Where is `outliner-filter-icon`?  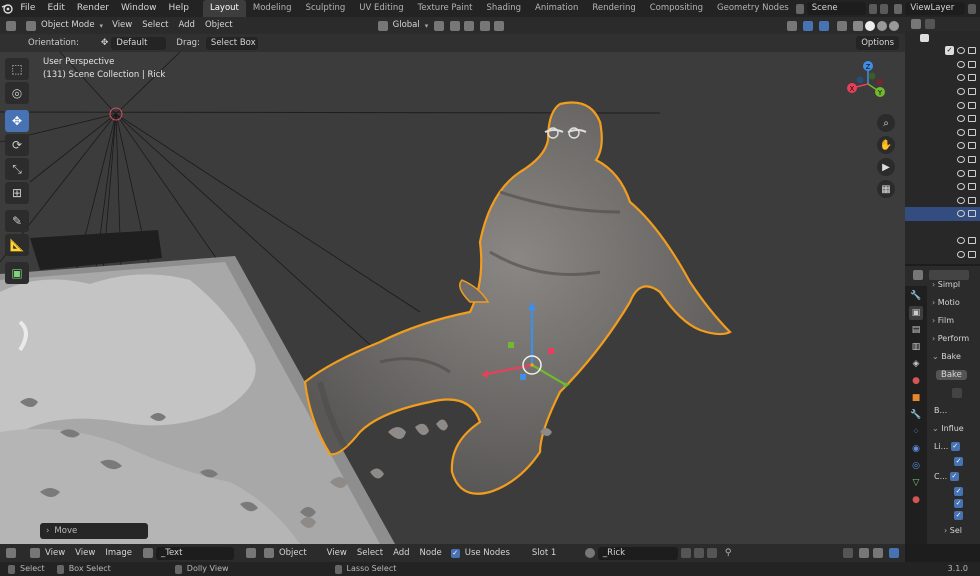 outliner-filter-icon is located at coordinates (930, 24).